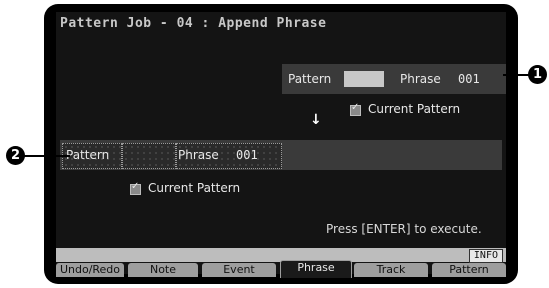  What do you see at coordinates (310, 79) in the screenshot?
I see `source-pattern-label: Pattern` at bounding box center [310, 79].